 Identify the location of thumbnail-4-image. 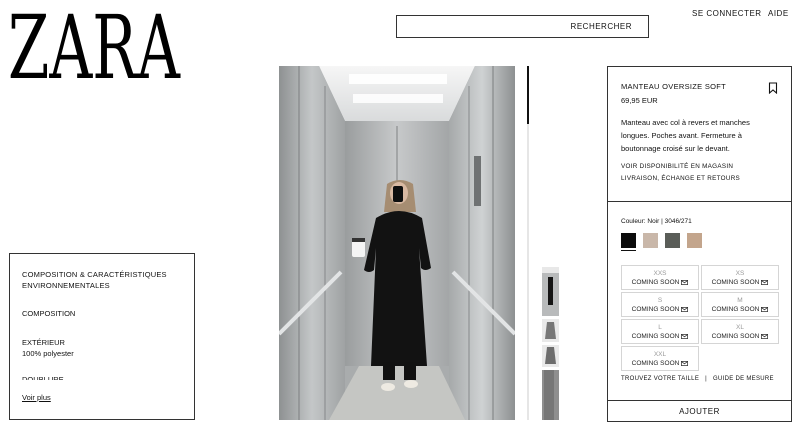
(550, 395).